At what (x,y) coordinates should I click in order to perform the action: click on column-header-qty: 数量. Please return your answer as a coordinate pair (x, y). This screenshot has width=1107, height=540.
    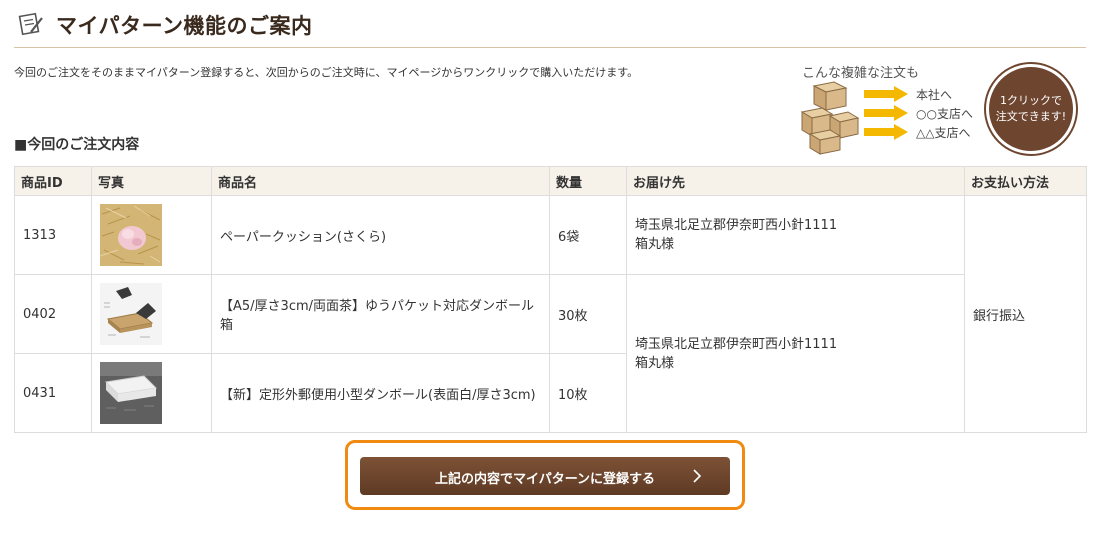
    Looking at the image, I should click on (588, 181).